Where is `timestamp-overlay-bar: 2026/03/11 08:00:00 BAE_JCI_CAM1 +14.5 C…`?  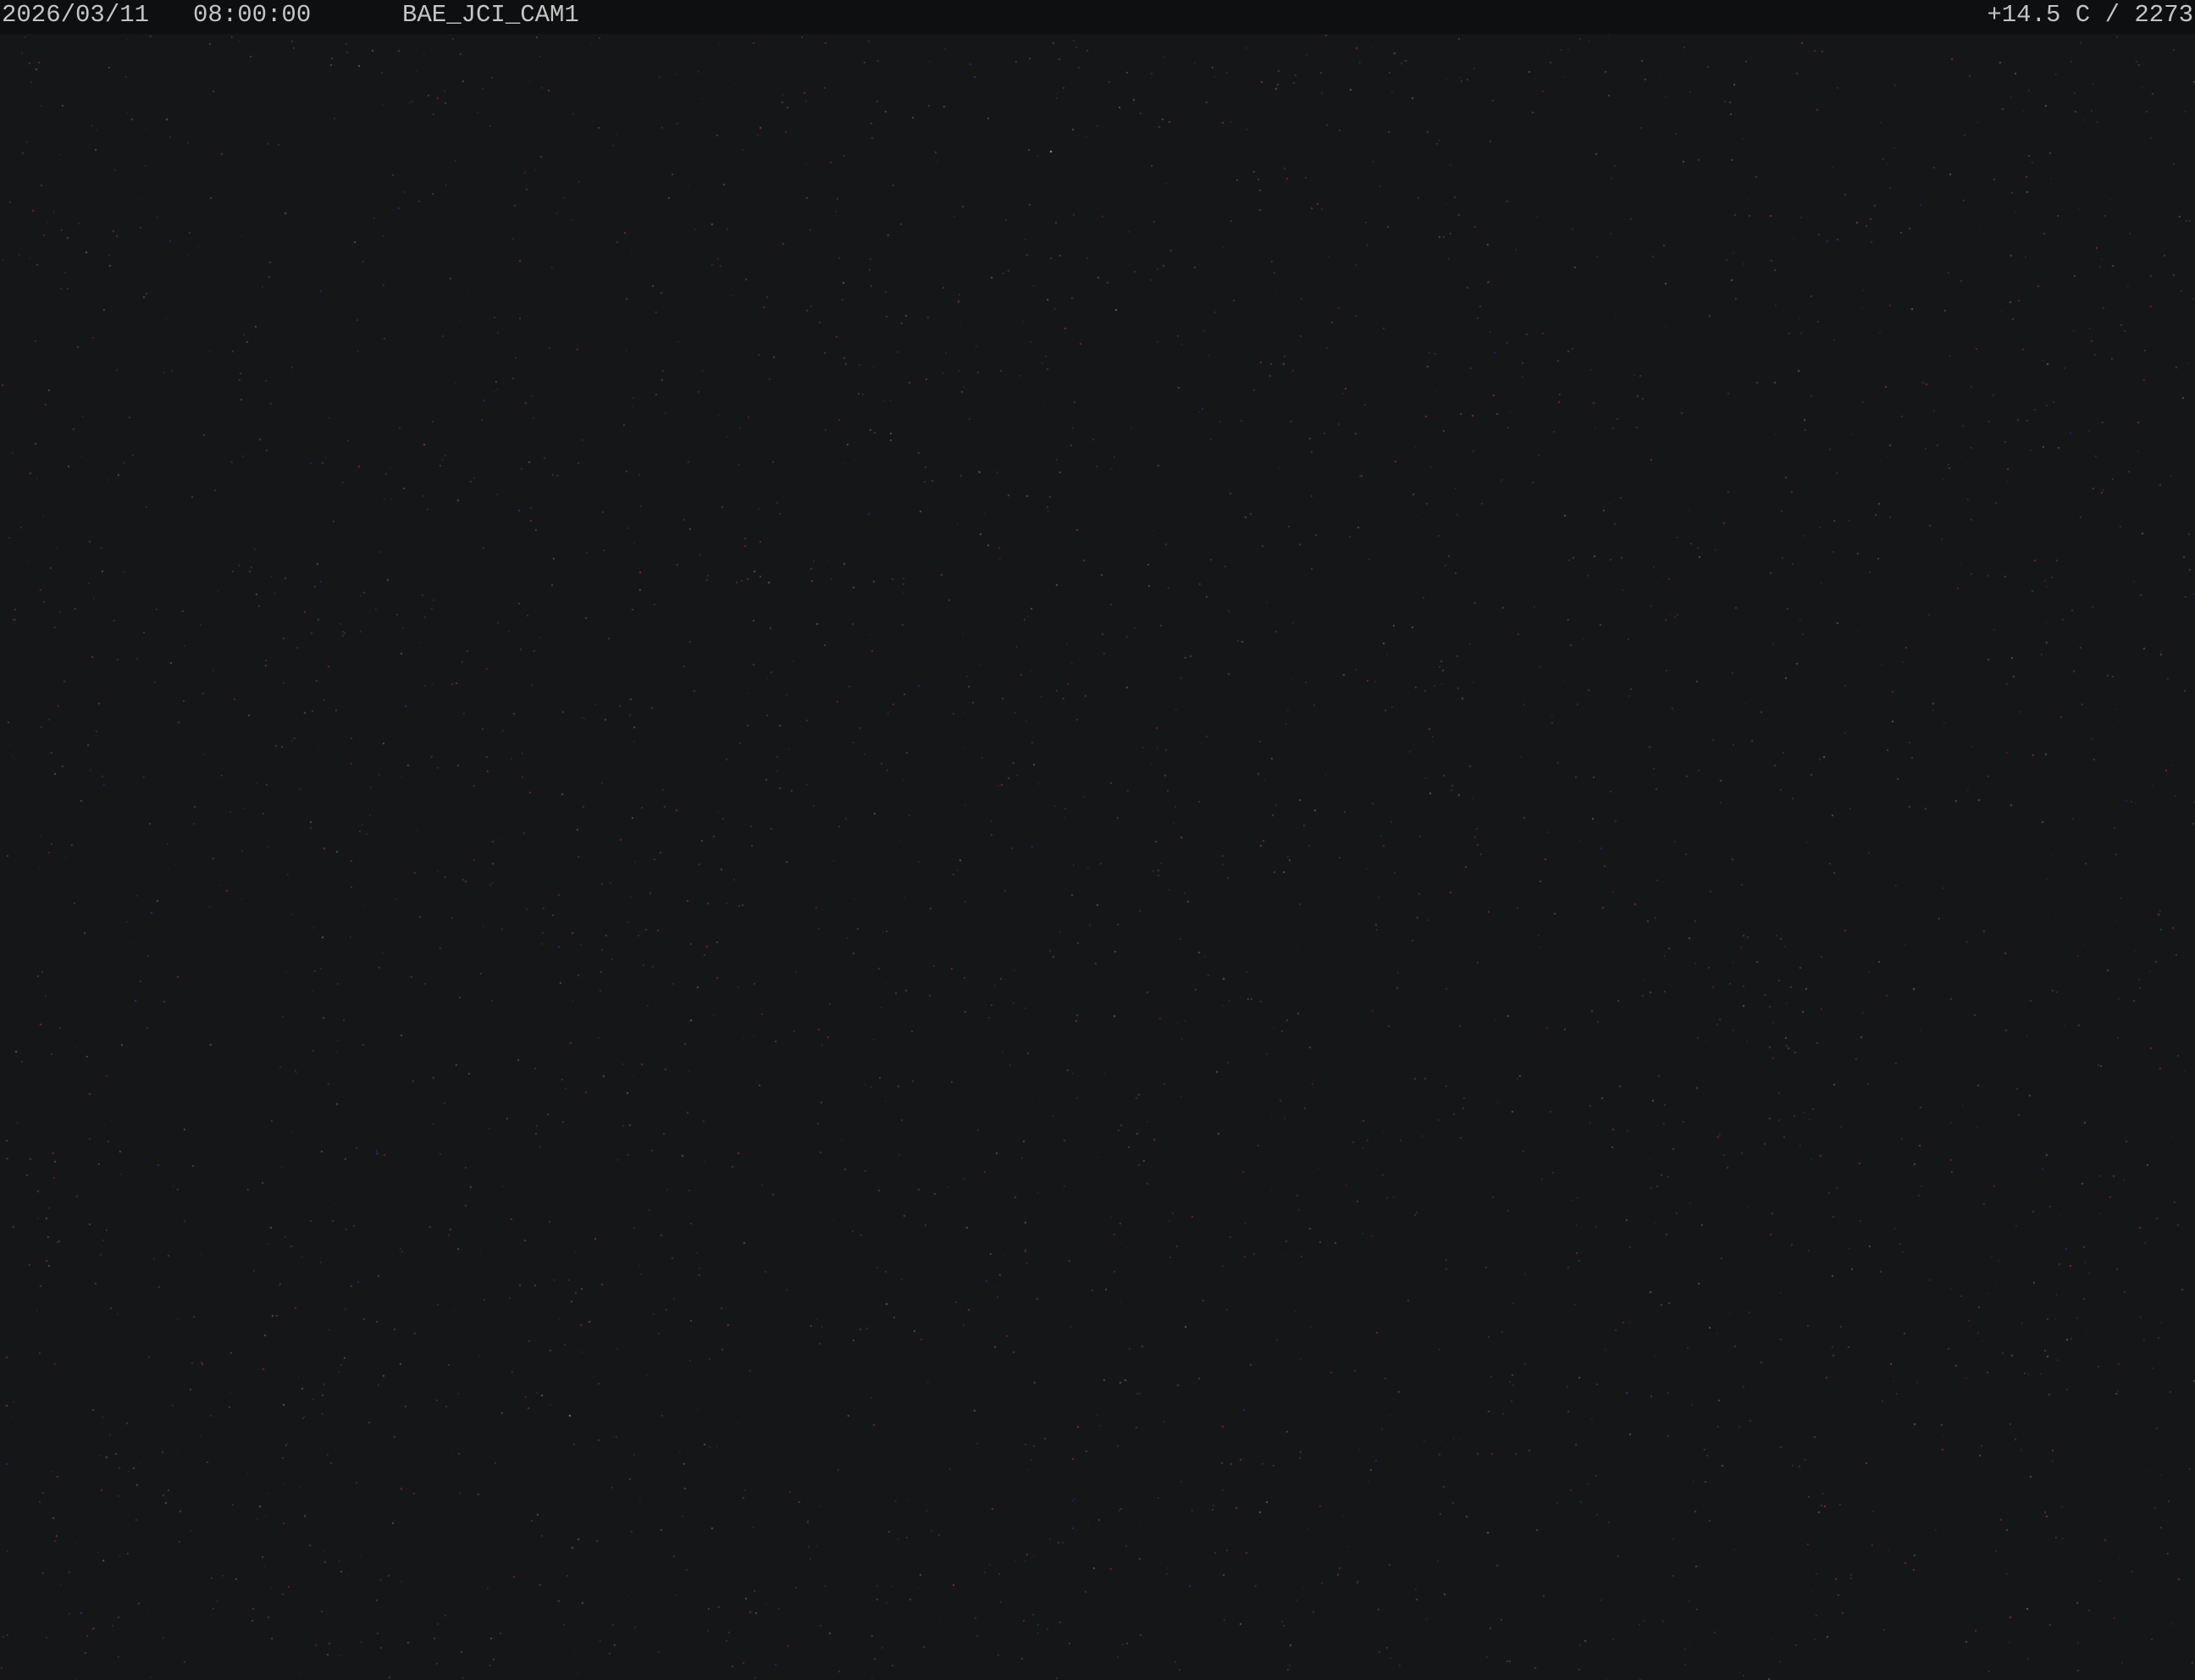 timestamp-overlay-bar: 2026/03/11 08:00:00 BAE_JCI_CAM1 +14.5 C… is located at coordinates (1097, 17).